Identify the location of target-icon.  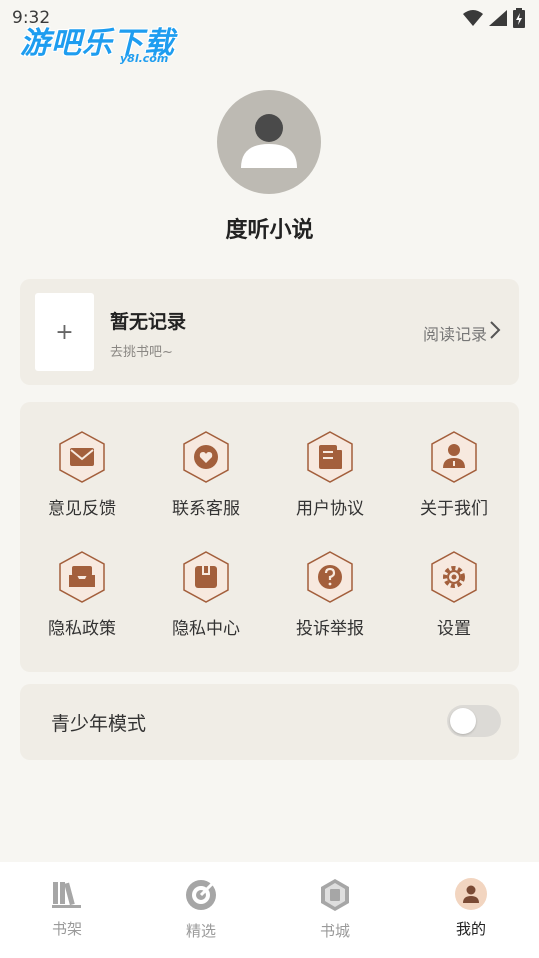
(201, 895).